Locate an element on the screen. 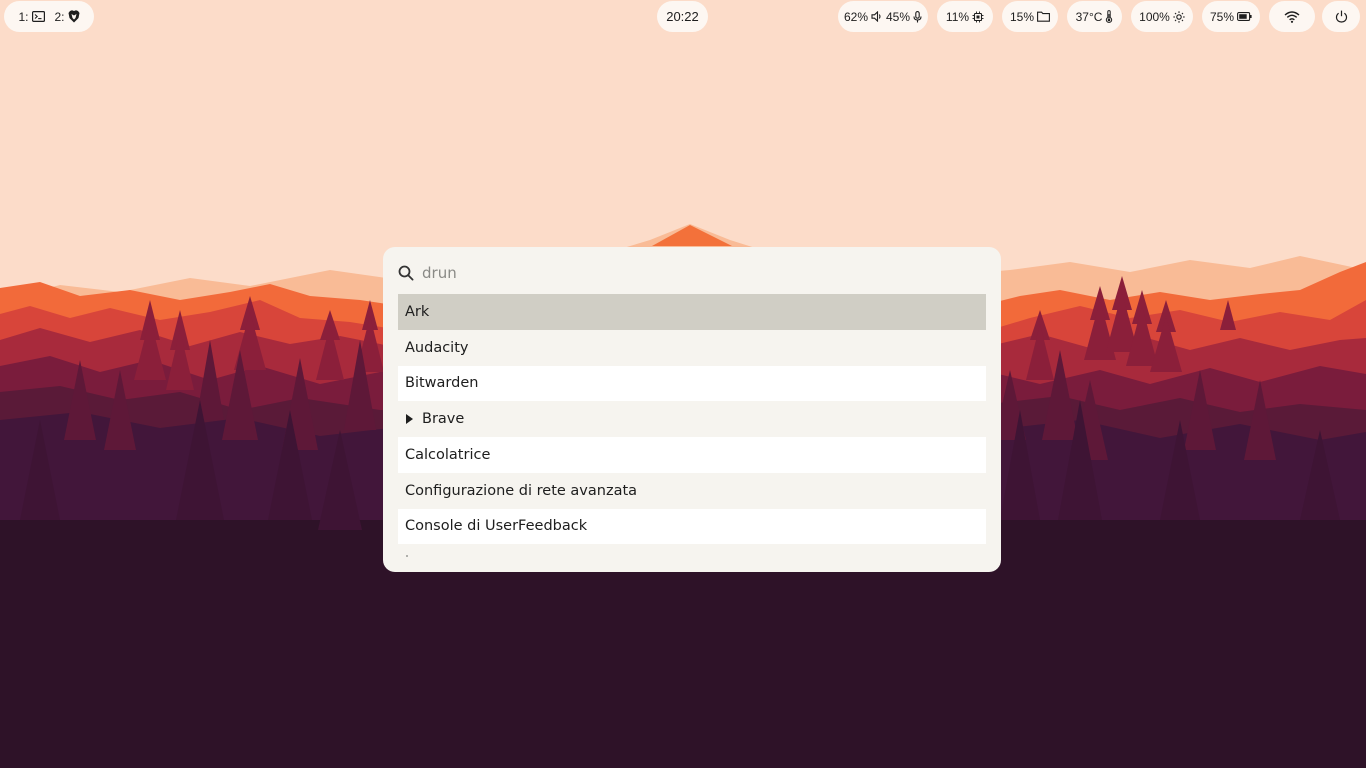 The height and width of the screenshot is (768, 1366). list-item-bitwarden: Bitwarden is located at coordinates (692, 383).